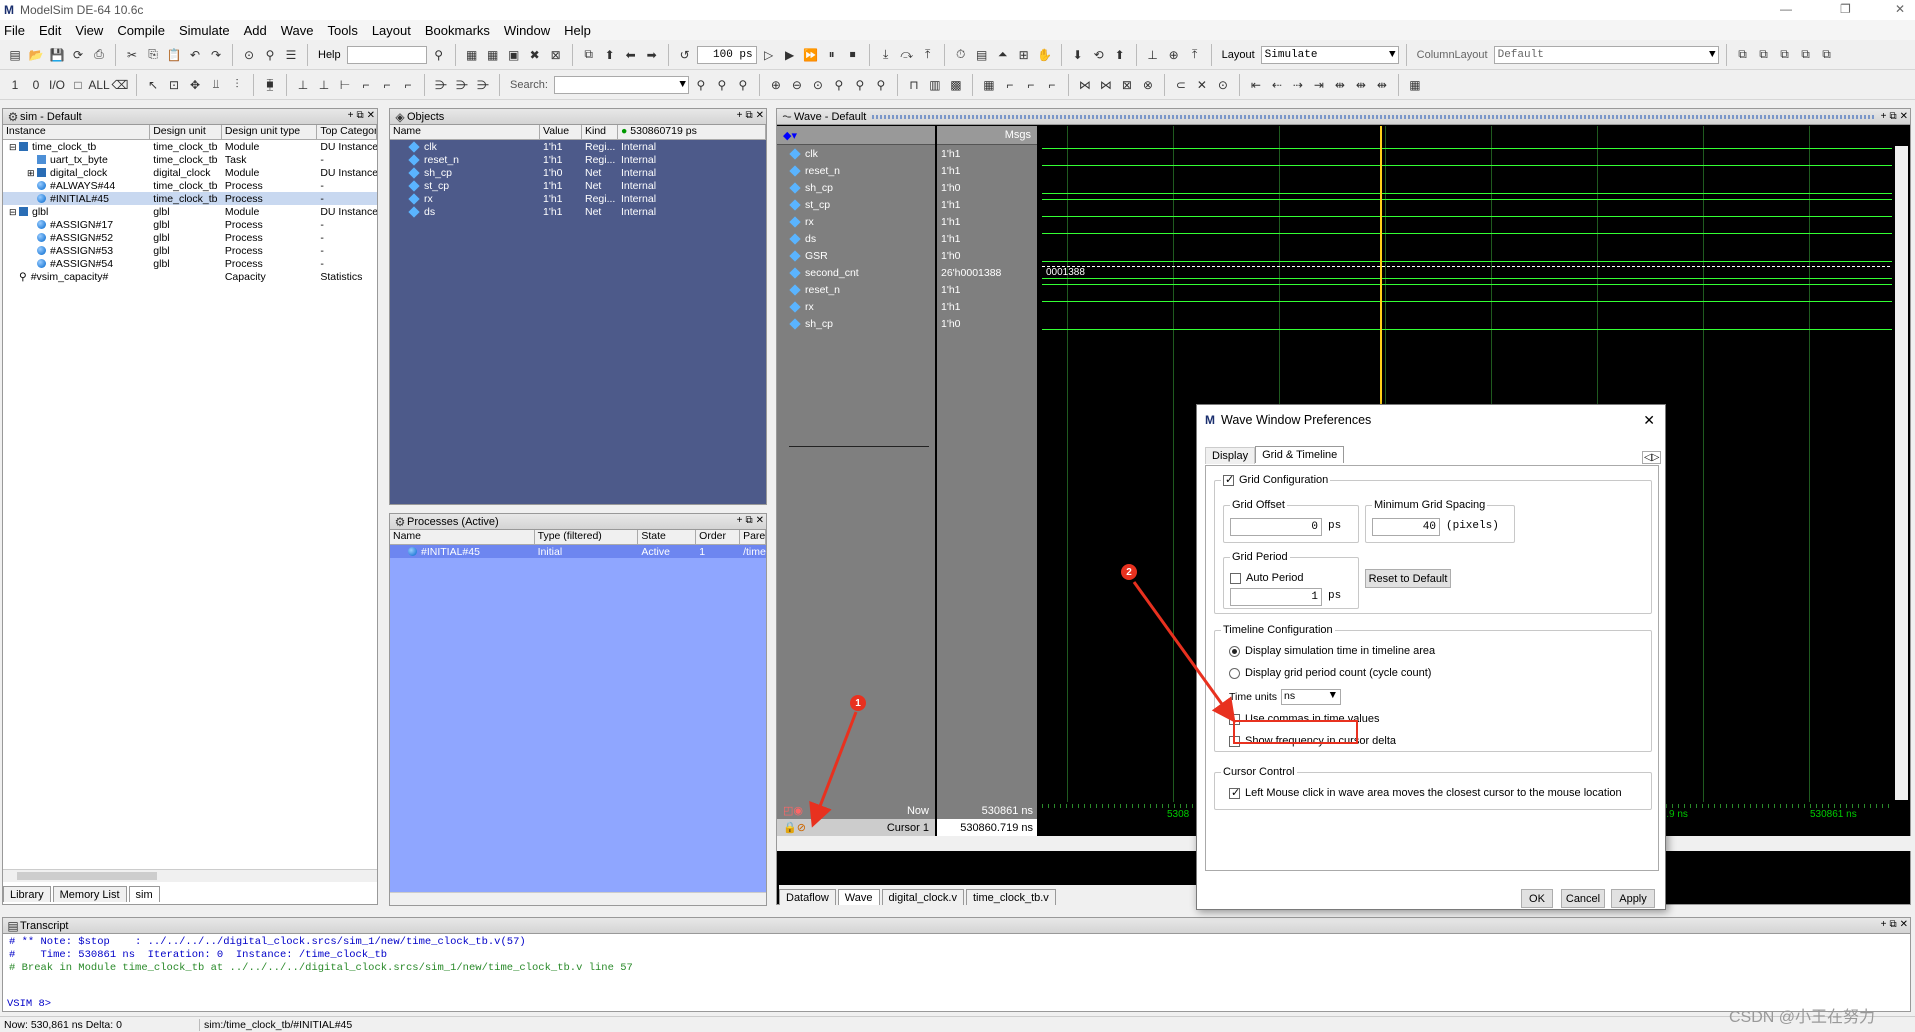  What do you see at coordinates (36, 55) in the screenshot?
I see `open-folder-icon: 📂` at bounding box center [36, 55].